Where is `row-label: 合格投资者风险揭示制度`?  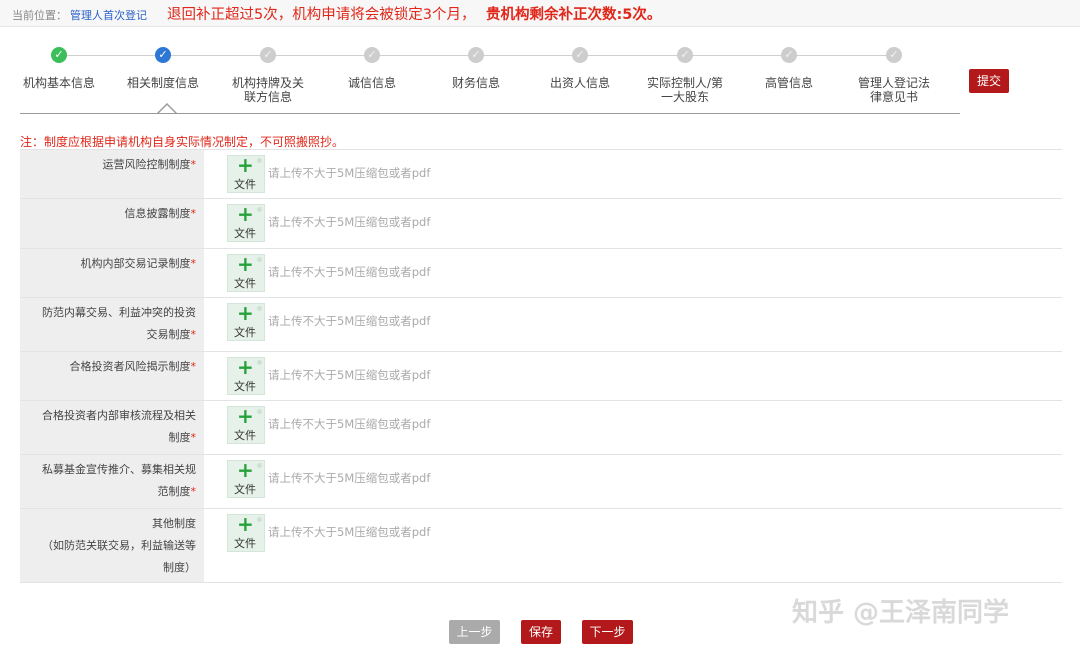
row-label: 合格投资者风险揭示制度 is located at coordinates (130, 366).